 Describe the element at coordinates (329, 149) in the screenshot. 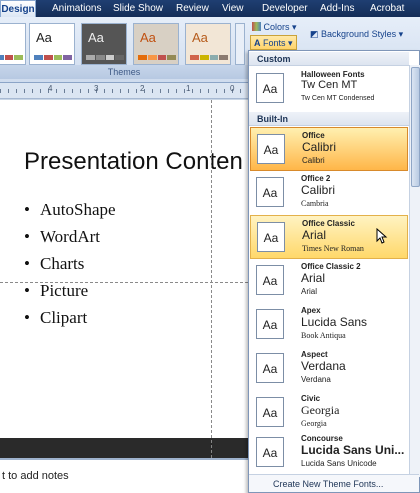

I see `font-theme-office: Aa Office Calibri Calibri` at that location.